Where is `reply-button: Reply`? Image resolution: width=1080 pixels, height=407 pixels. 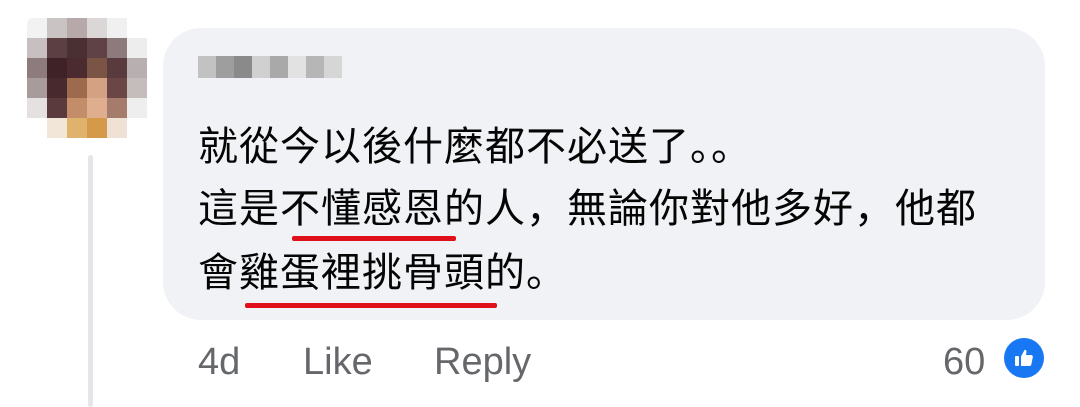 reply-button: Reply is located at coordinates (482, 362).